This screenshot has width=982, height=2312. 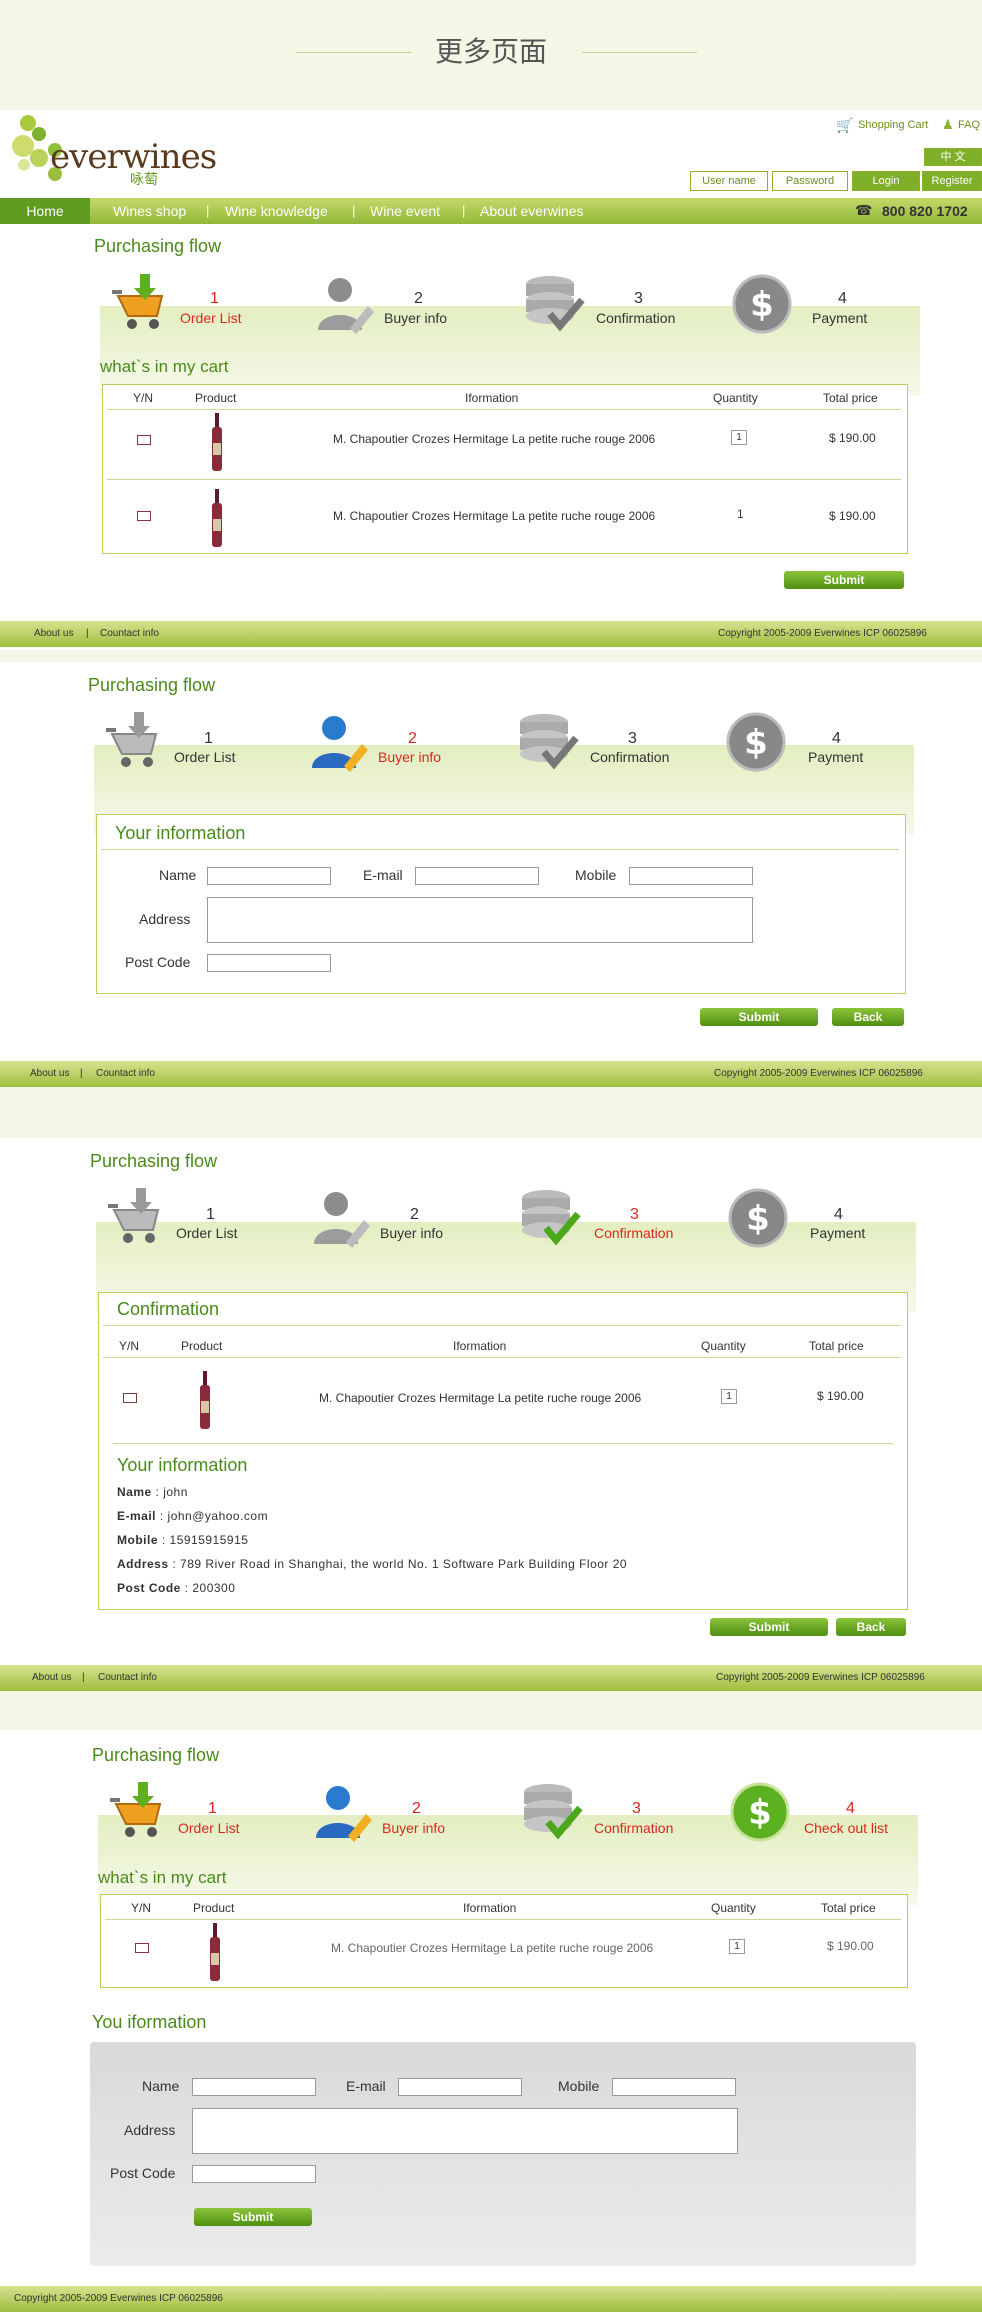 What do you see at coordinates (846, 1828) in the screenshot?
I see `step-4-label: Check out list` at bounding box center [846, 1828].